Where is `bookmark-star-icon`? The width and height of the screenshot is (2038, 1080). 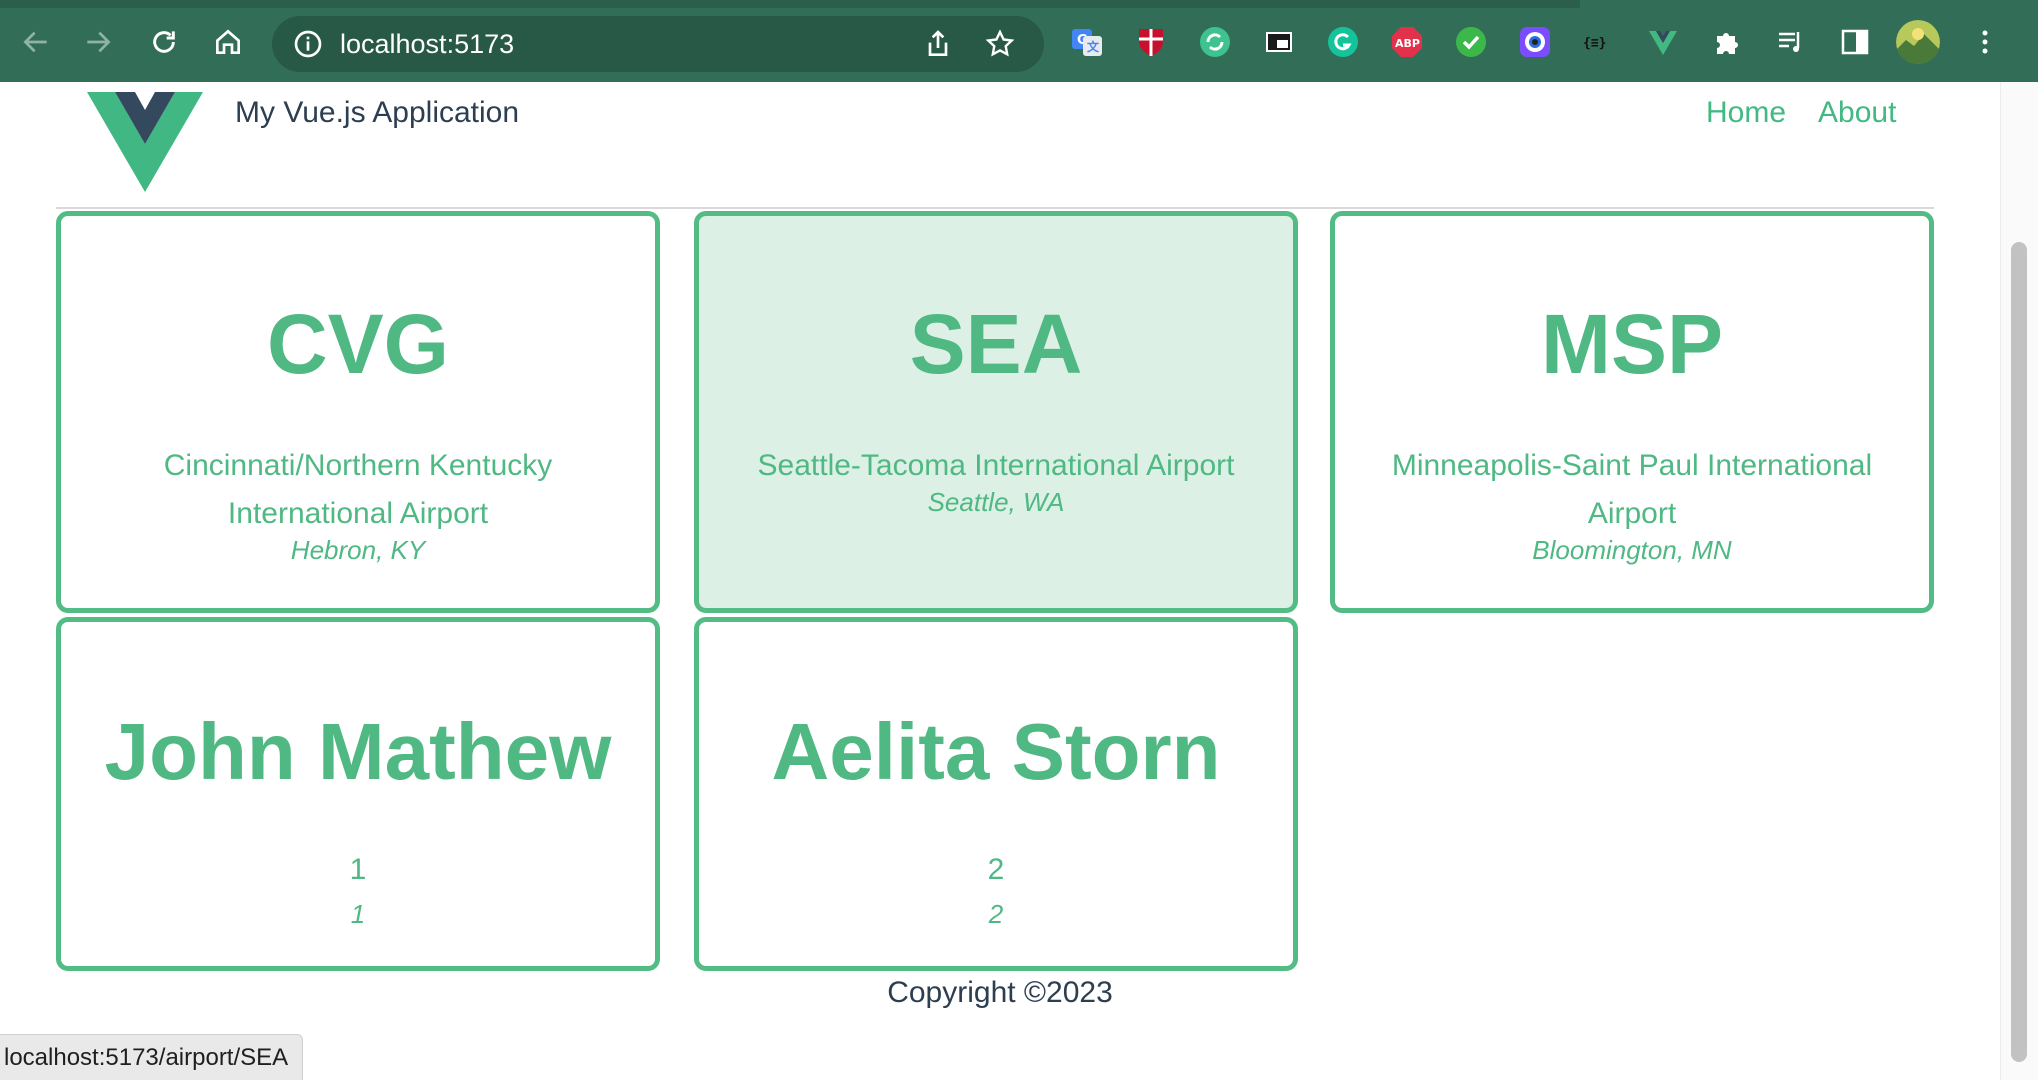
bookmark-star-icon is located at coordinates (1000, 44).